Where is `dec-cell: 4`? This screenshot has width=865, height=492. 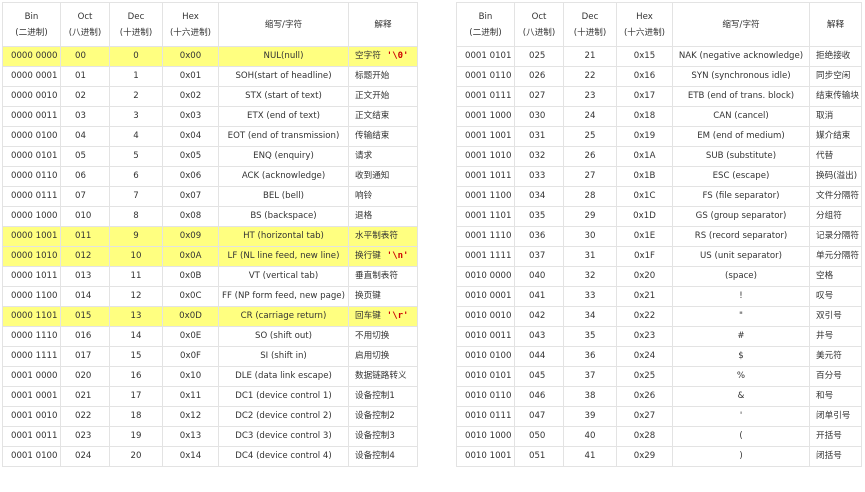 dec-cell: 4 is located at coordinates (136, 136).